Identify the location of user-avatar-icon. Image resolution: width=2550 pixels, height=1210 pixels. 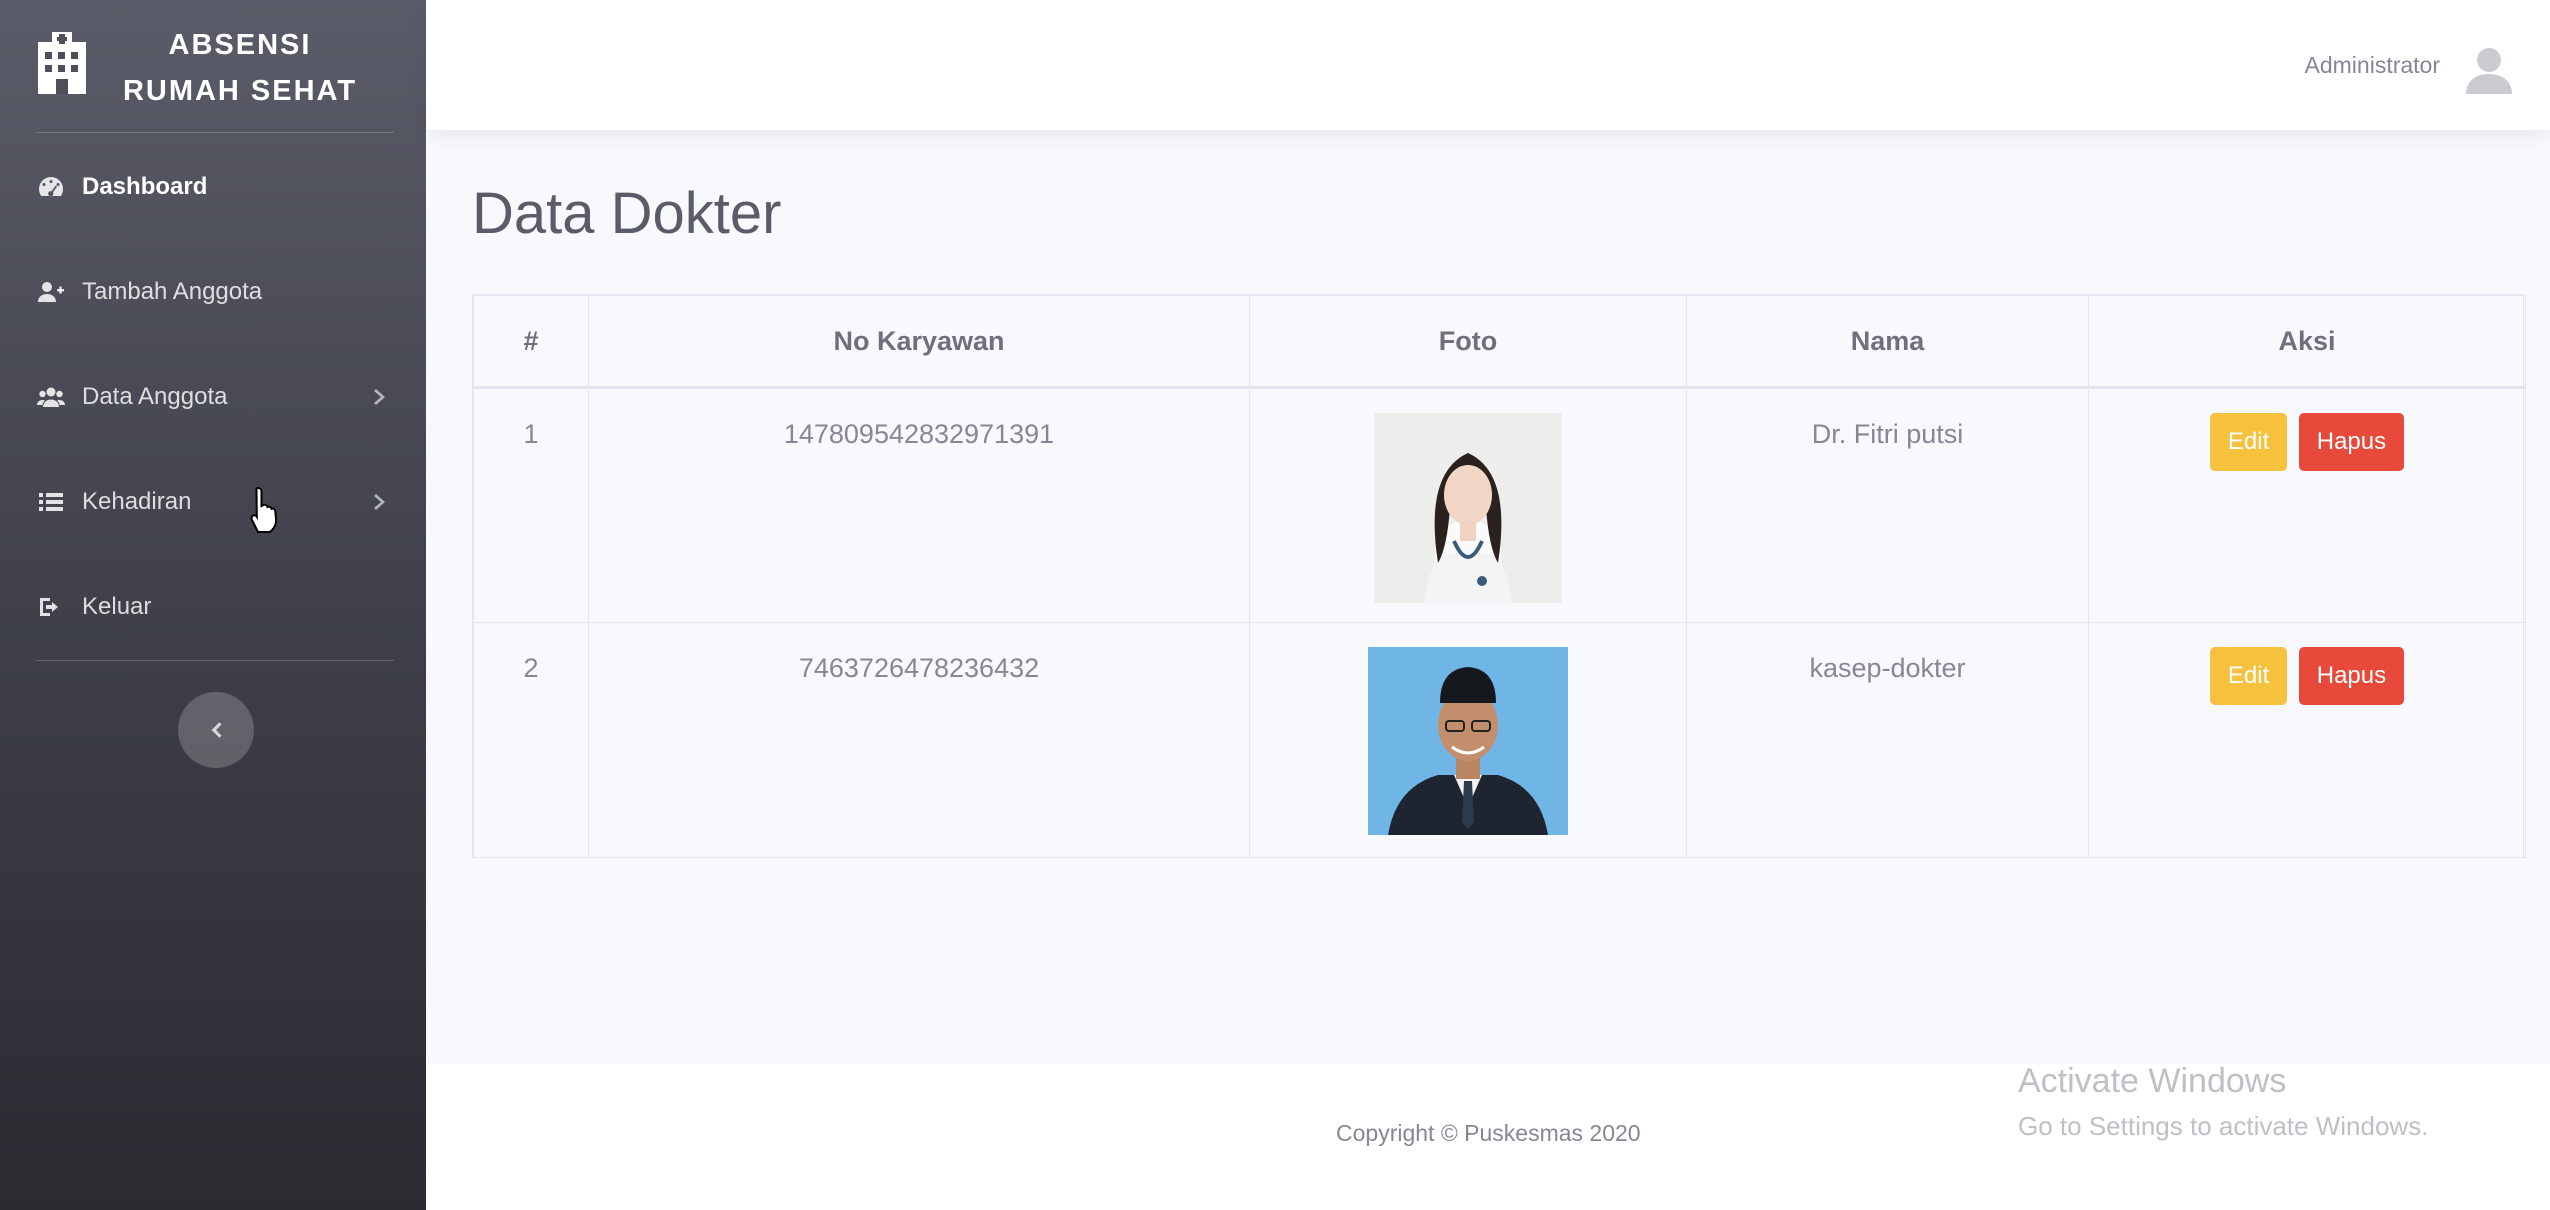
(2489, 70).